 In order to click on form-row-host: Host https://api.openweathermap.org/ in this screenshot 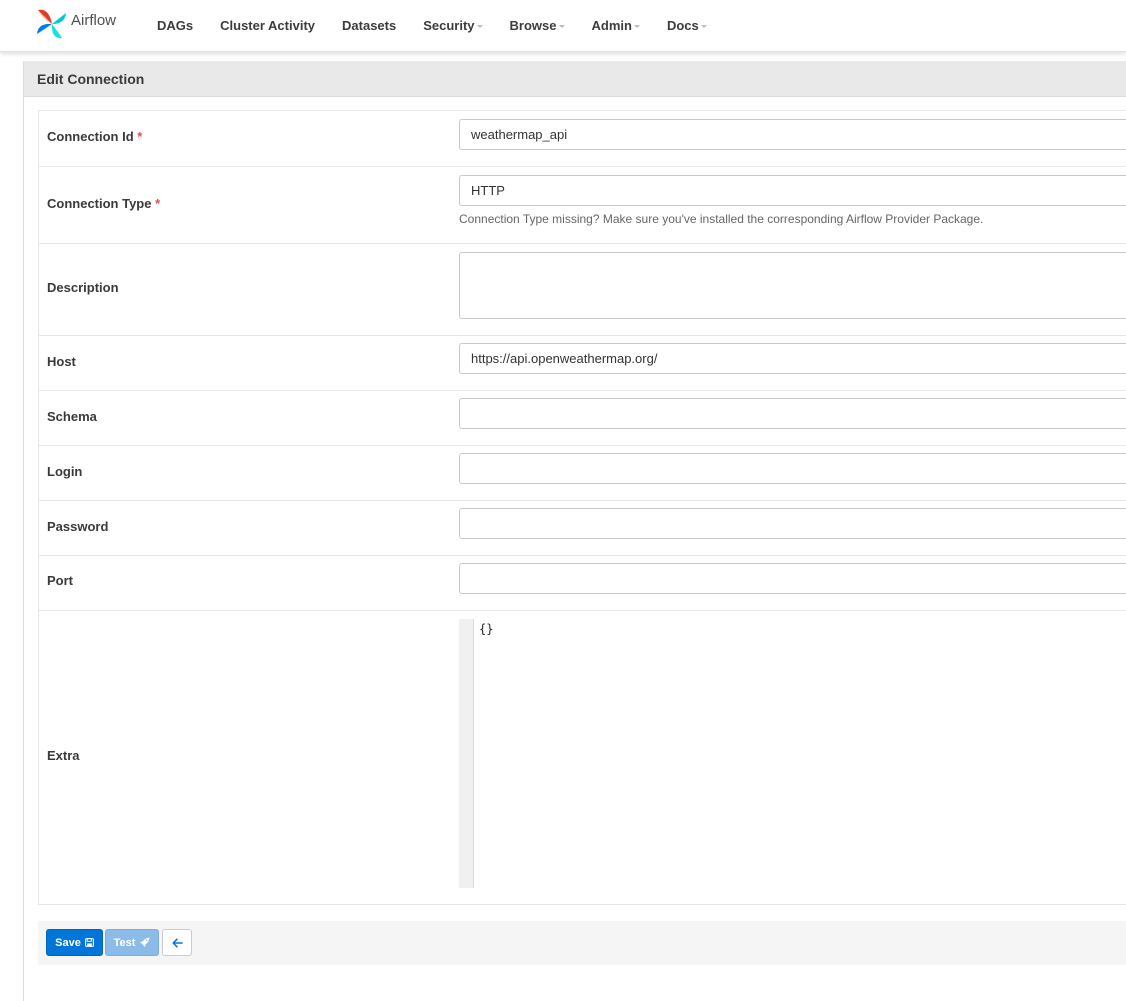, I will do `click(582, 363)`.